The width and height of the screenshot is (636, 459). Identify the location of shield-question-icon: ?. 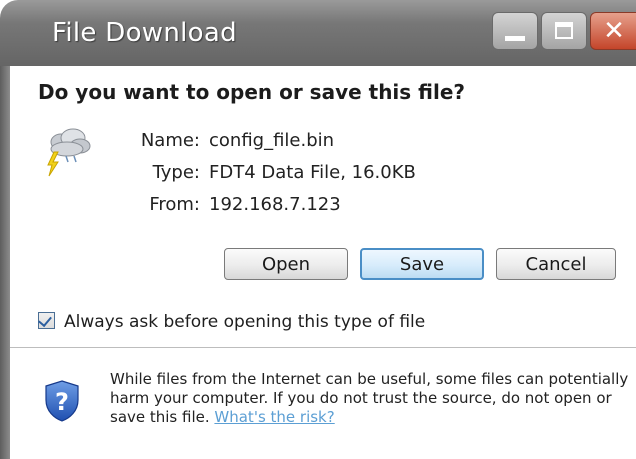
(62, 401).